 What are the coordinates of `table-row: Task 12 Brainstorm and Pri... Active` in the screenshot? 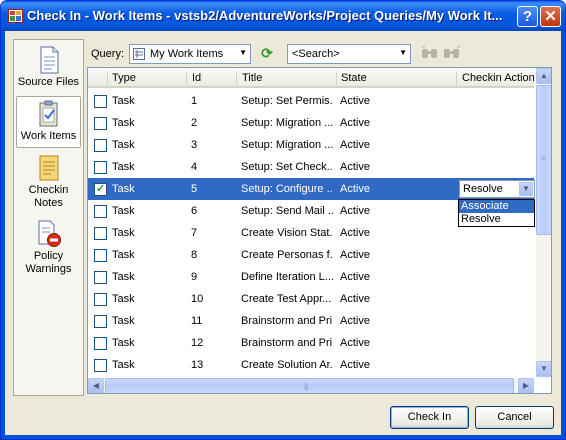 It's located at (311, 343).